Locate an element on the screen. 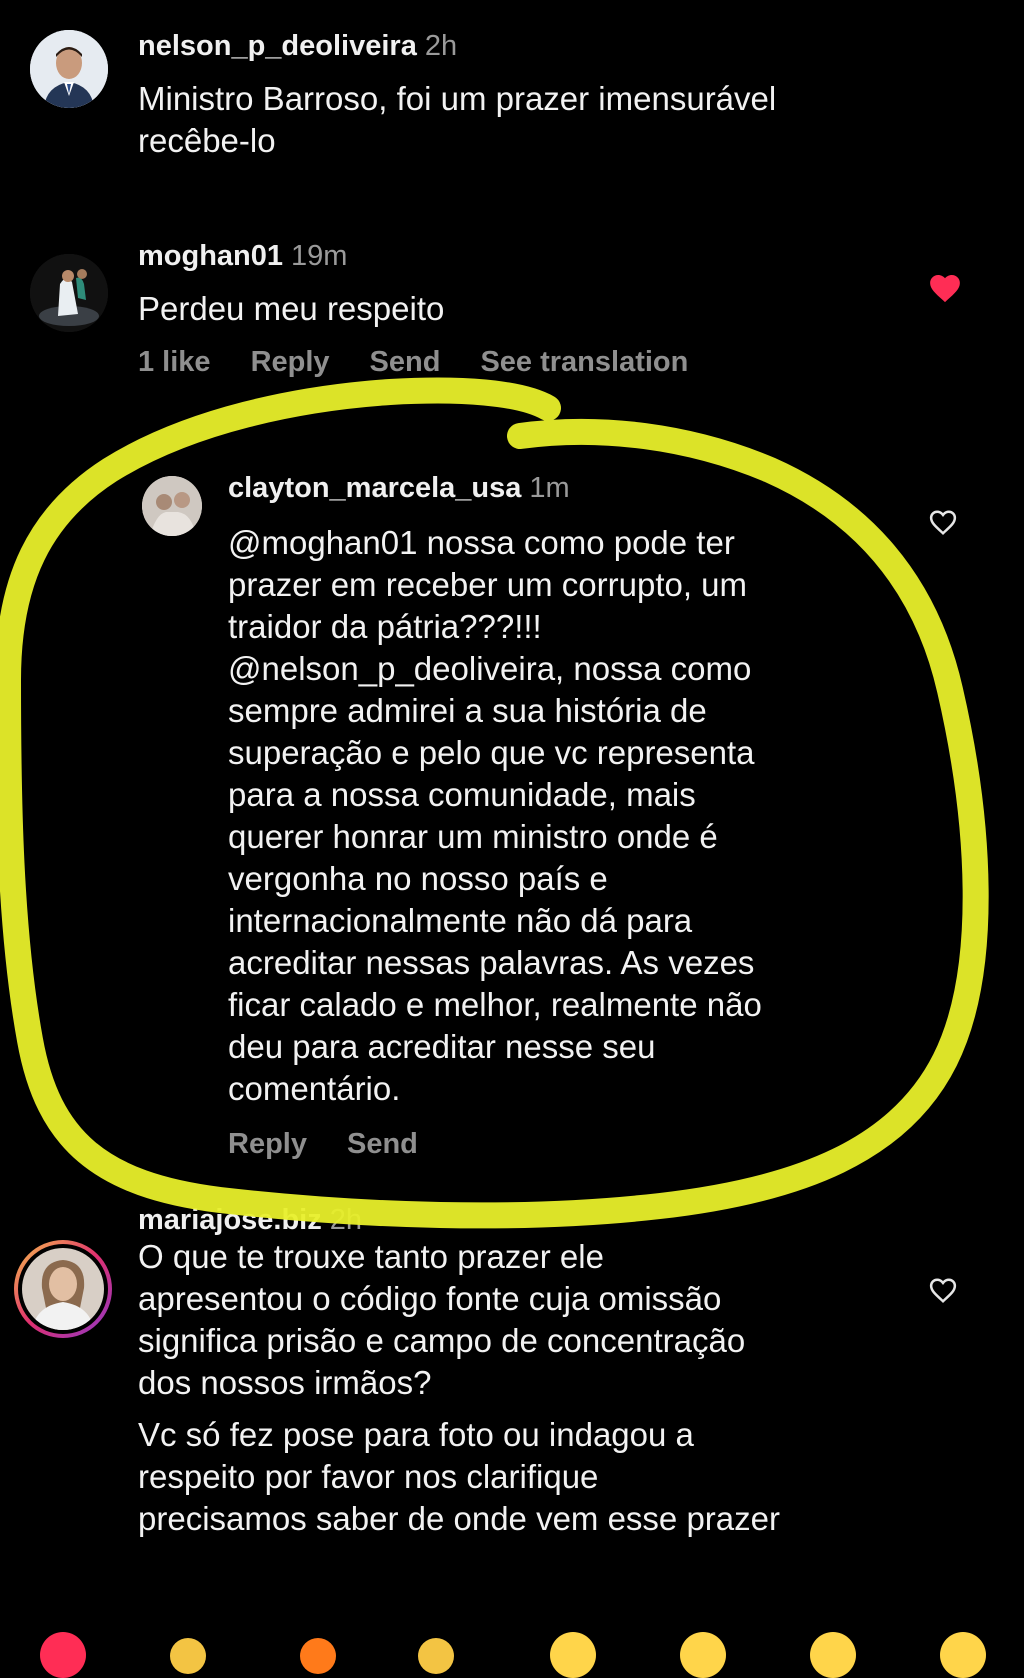 Image resolution: width=1024 pixels, height=1678 pixels. comment-line: recêbe-lo is located at coordinates (207, 140).